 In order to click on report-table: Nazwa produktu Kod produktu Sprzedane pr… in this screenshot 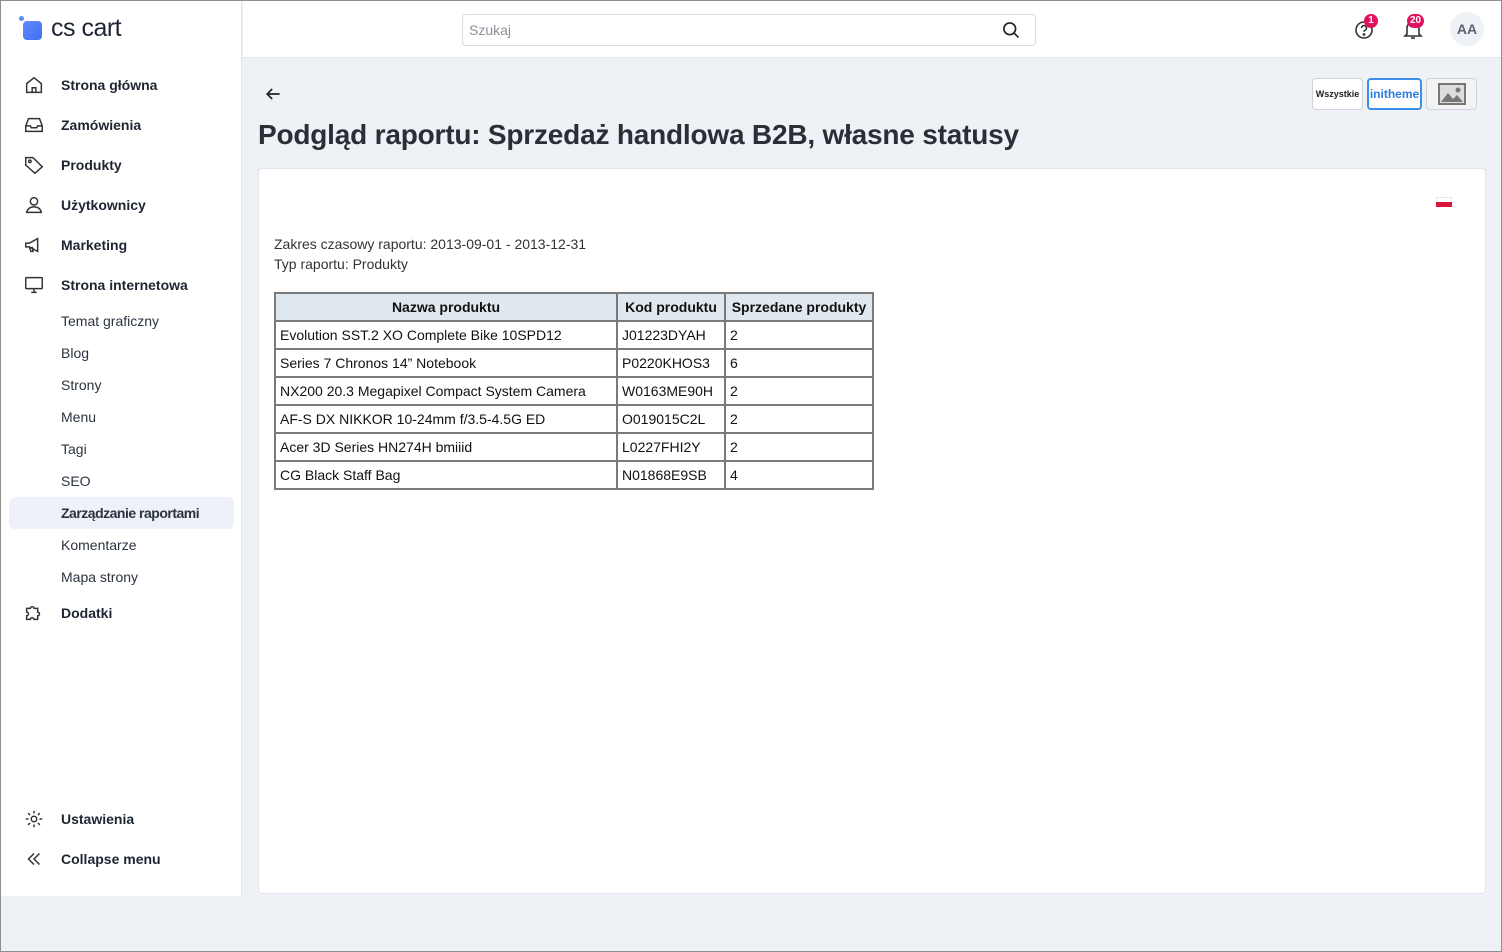, I will do `click(574, 391)`.